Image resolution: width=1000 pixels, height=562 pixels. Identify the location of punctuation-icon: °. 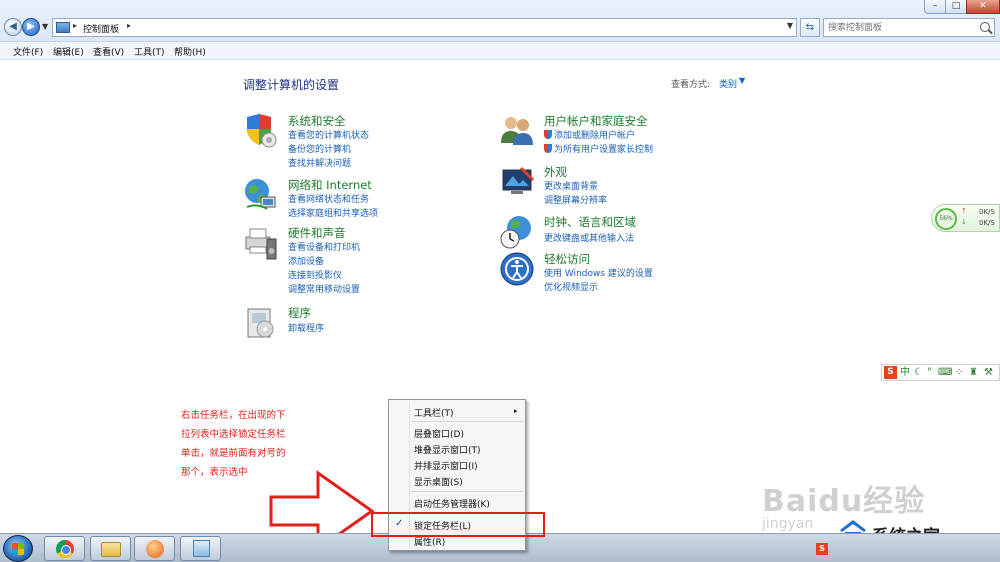
(929, 372).